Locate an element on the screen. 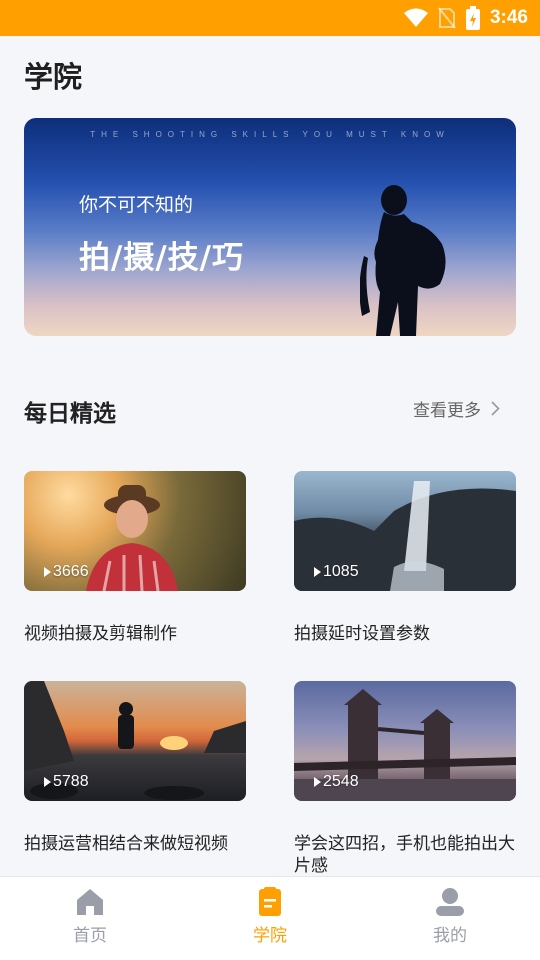 Image resolution: width=540 pixels, height=960 pixels. video-title: 视频拍摄及剪辑制作 is located at coordinates (135, 634).